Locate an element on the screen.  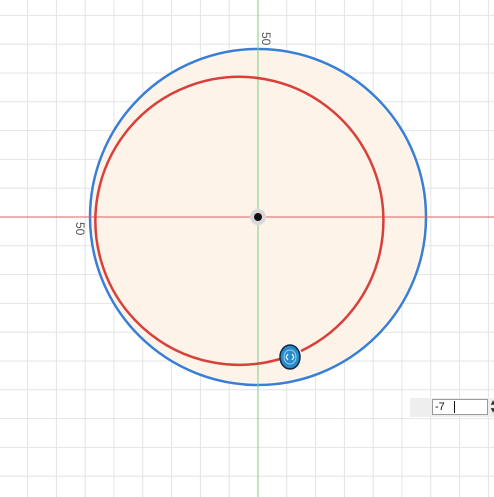
text-caret is located at coordinates (454, 407).